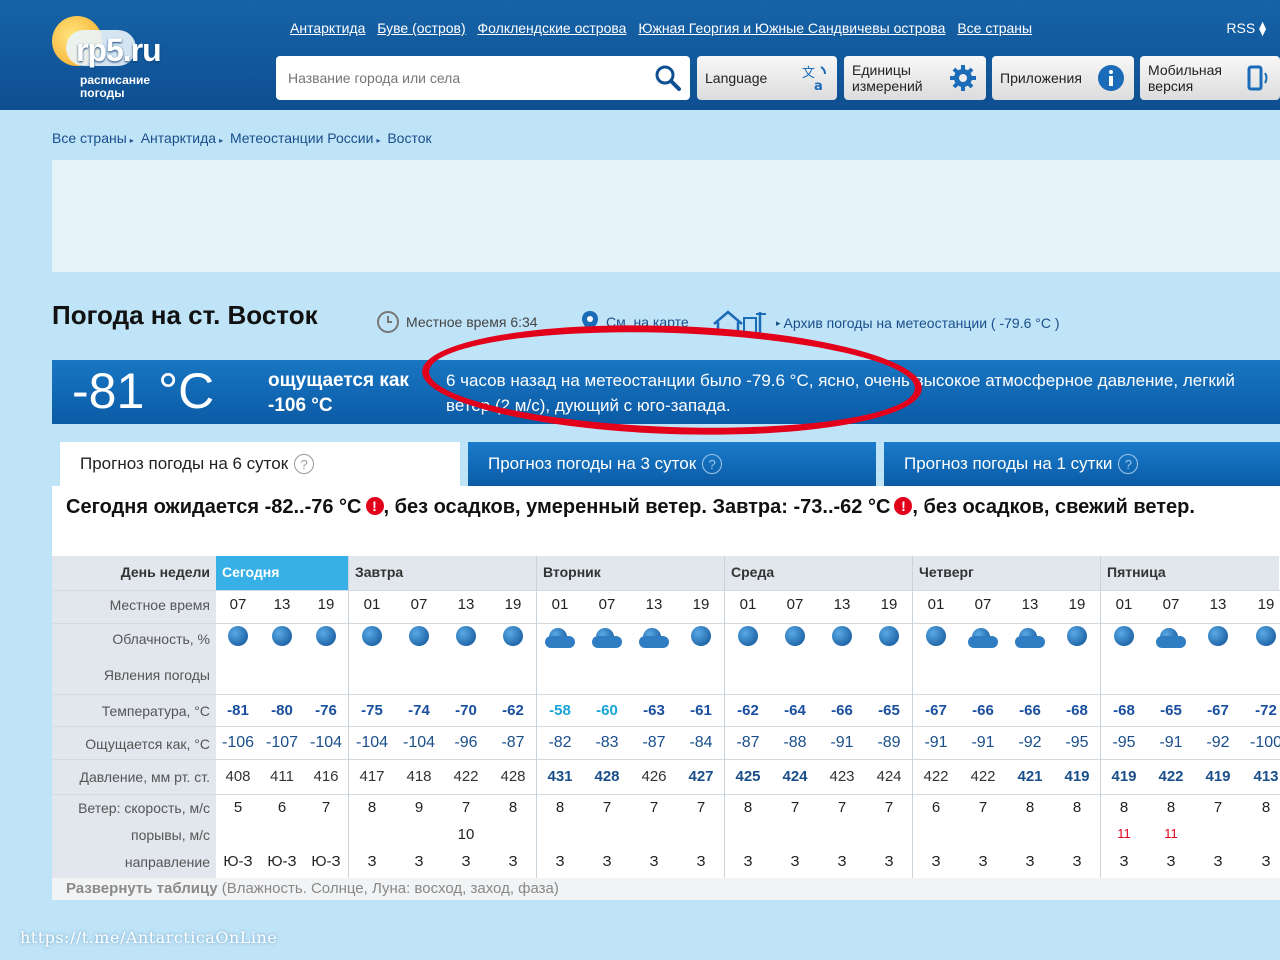 This screenshot has height=960, width=1280. What do you see at coordinates (647, 322) in the screenshot?
I see `map-link-text: См. на карте` at bounding box center [647, 322].